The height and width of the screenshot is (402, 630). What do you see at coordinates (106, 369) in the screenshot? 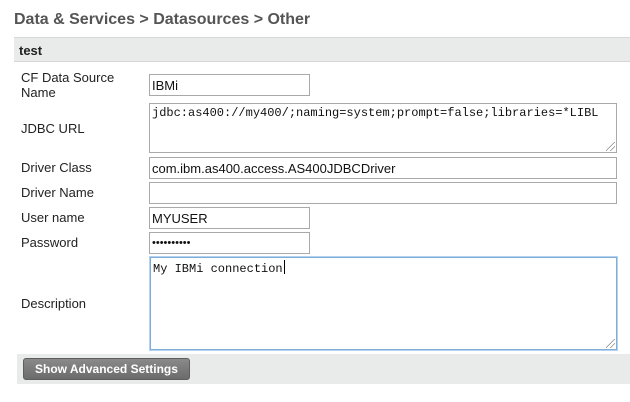
I see `show-advanced-settings-button: Show Advanced Settings` at bounding box center [106, 369].